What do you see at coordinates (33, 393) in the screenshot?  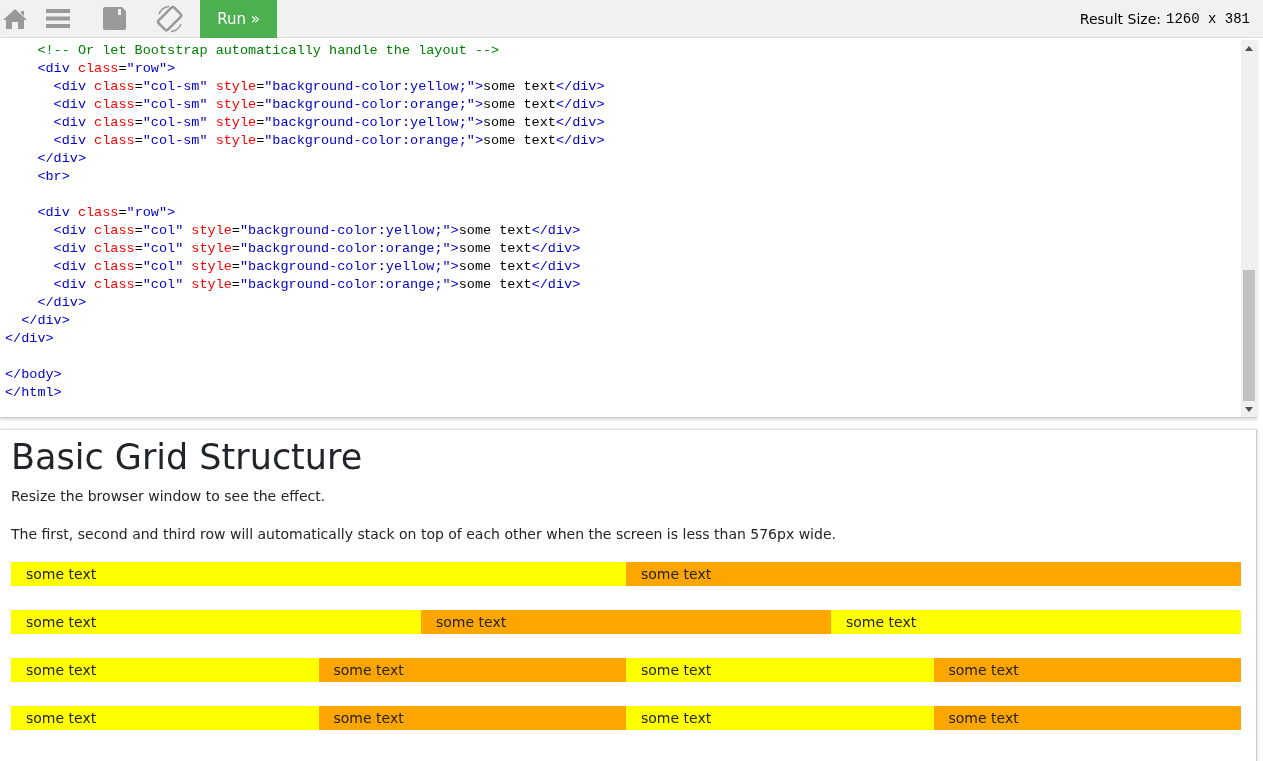 I see `code-line: </html>` at bounding box center [33, 393].